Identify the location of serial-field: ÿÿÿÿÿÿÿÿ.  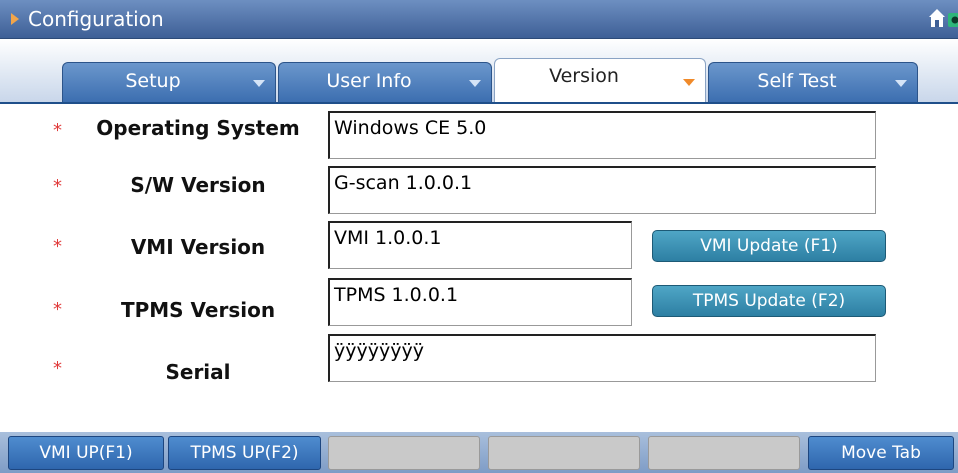
(602, 358).